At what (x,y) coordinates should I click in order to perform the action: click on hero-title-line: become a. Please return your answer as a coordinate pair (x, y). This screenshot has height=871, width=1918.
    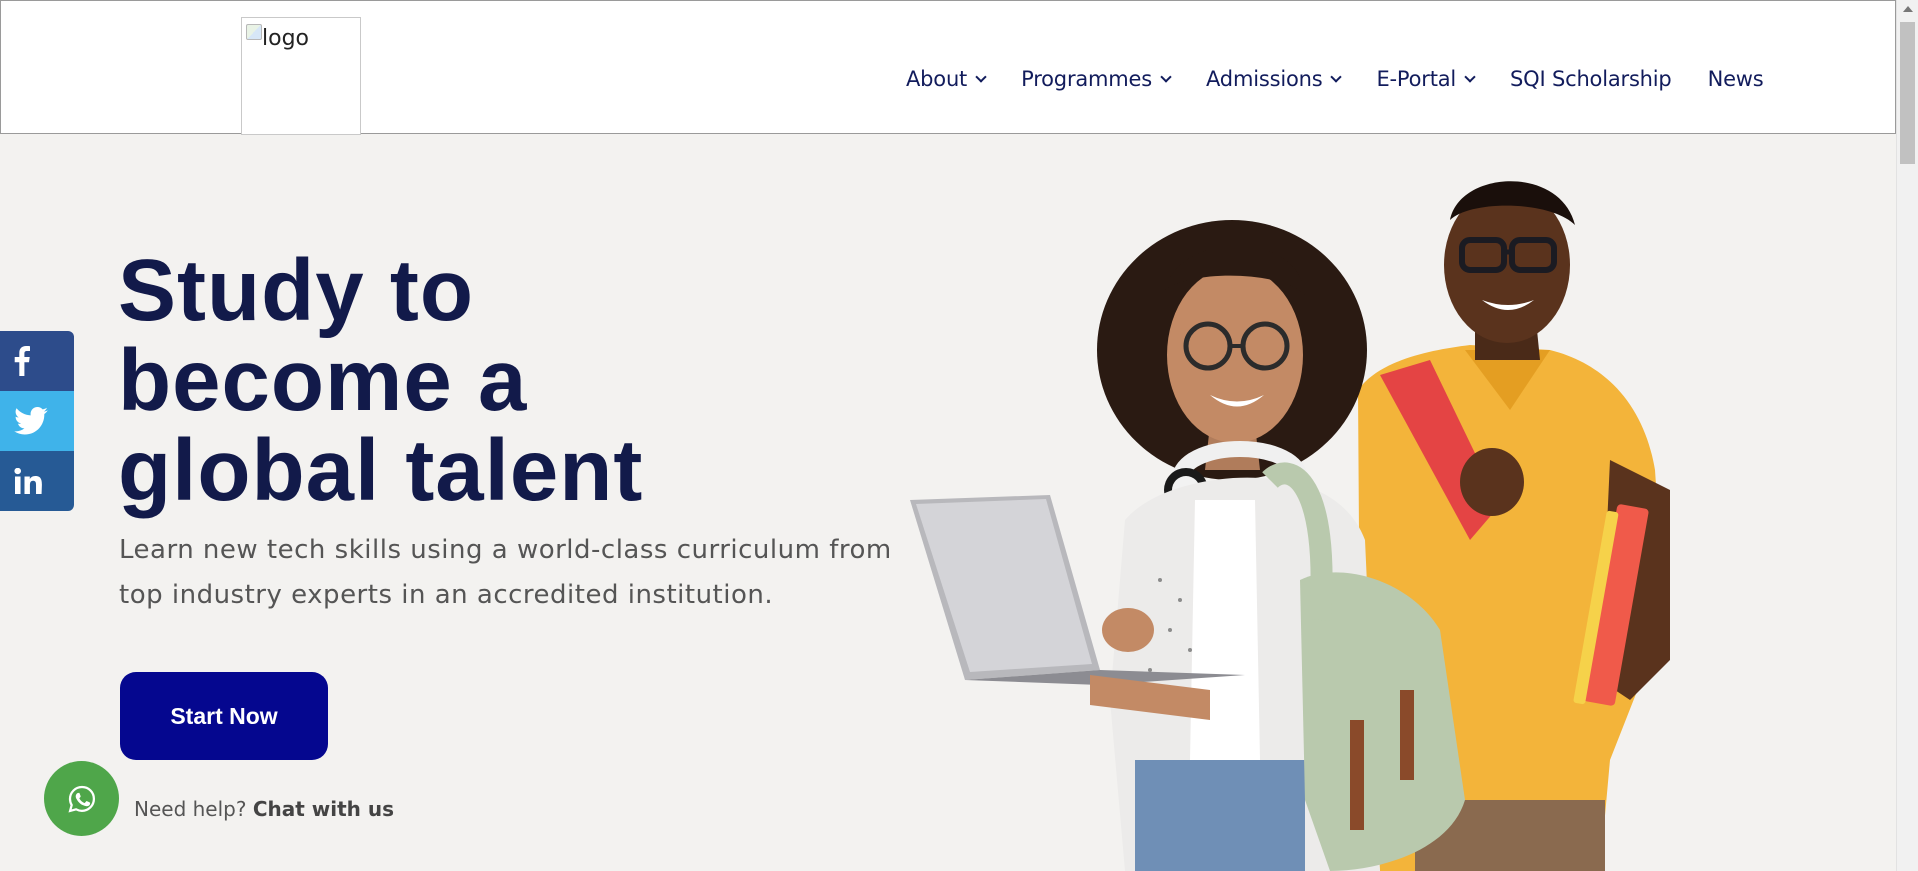
    Looking at the image, I should click on (323, 380).